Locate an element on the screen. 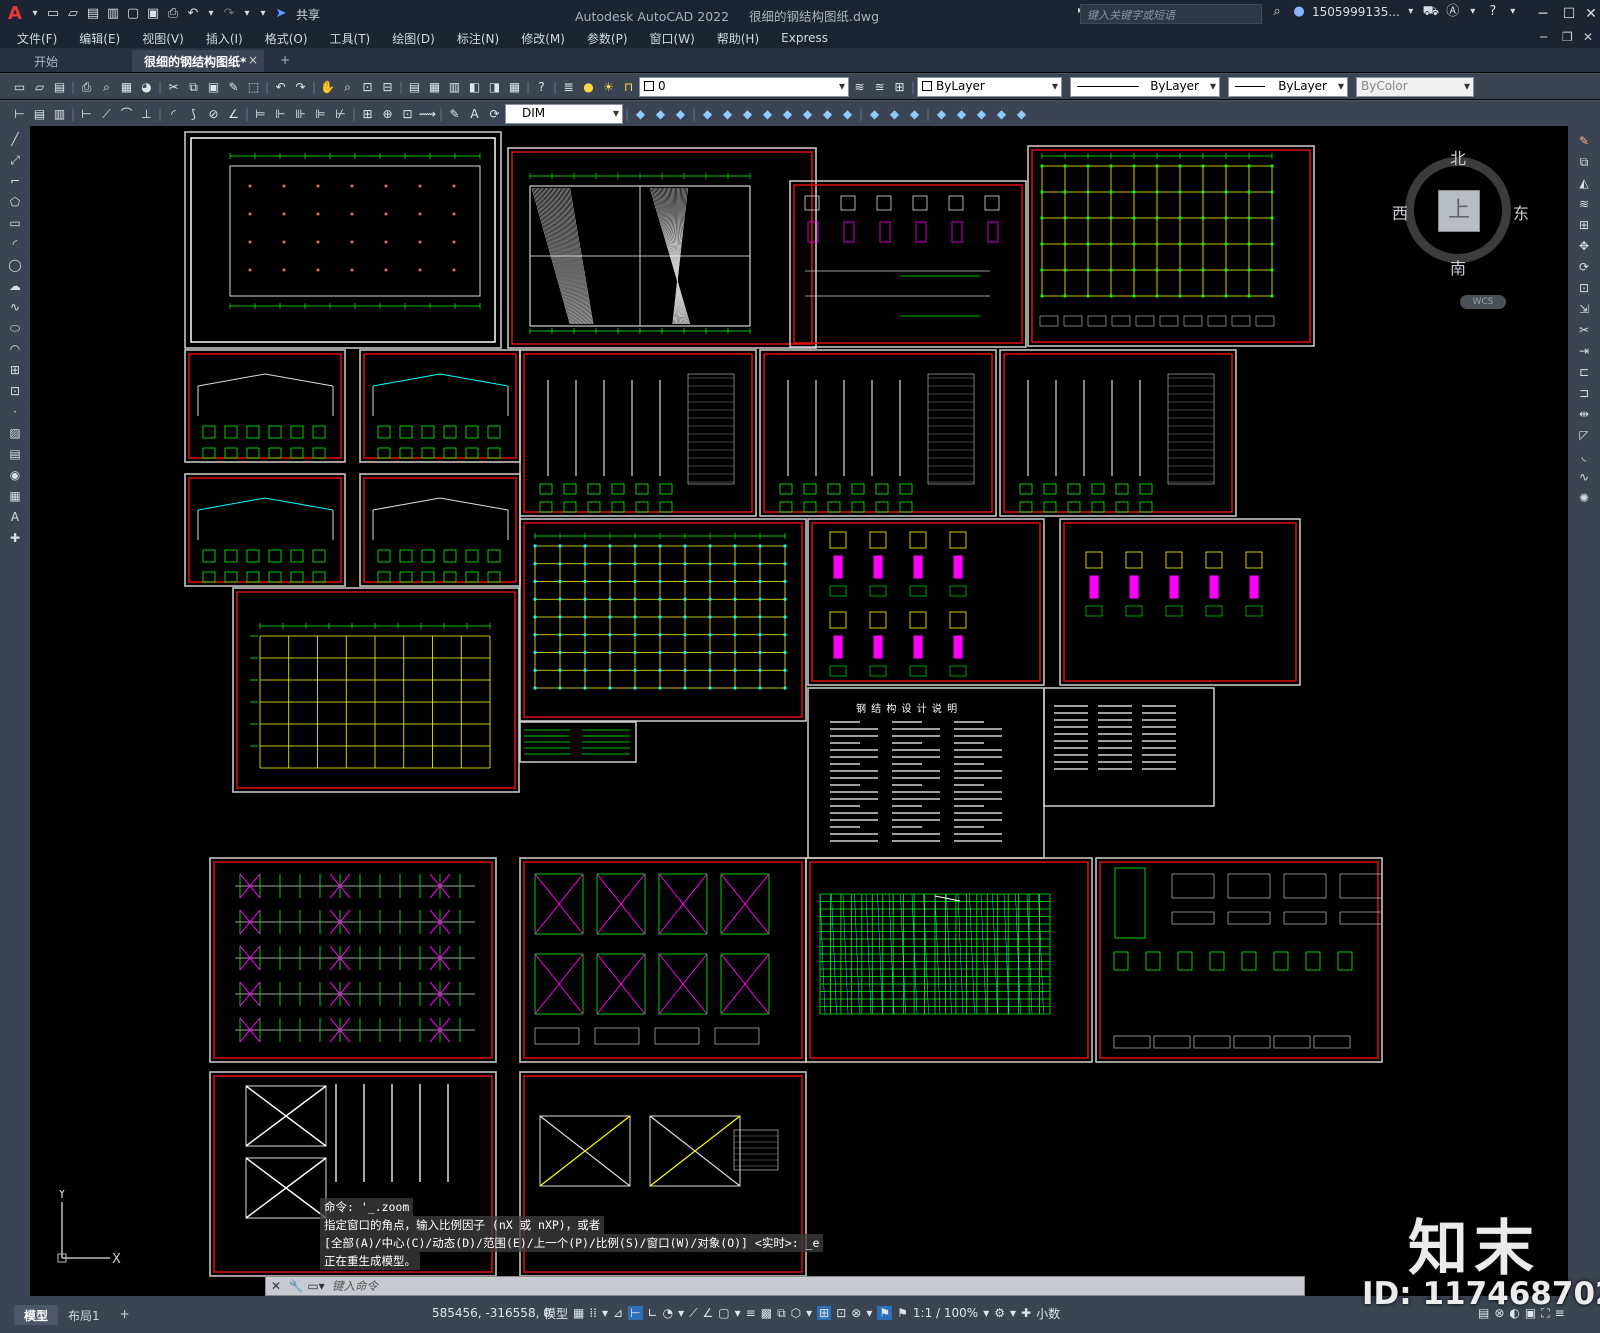 The height and width of the screenshot is (1333, 1600). close-window-icon: ✕ is located at coordinates (1589, 14).